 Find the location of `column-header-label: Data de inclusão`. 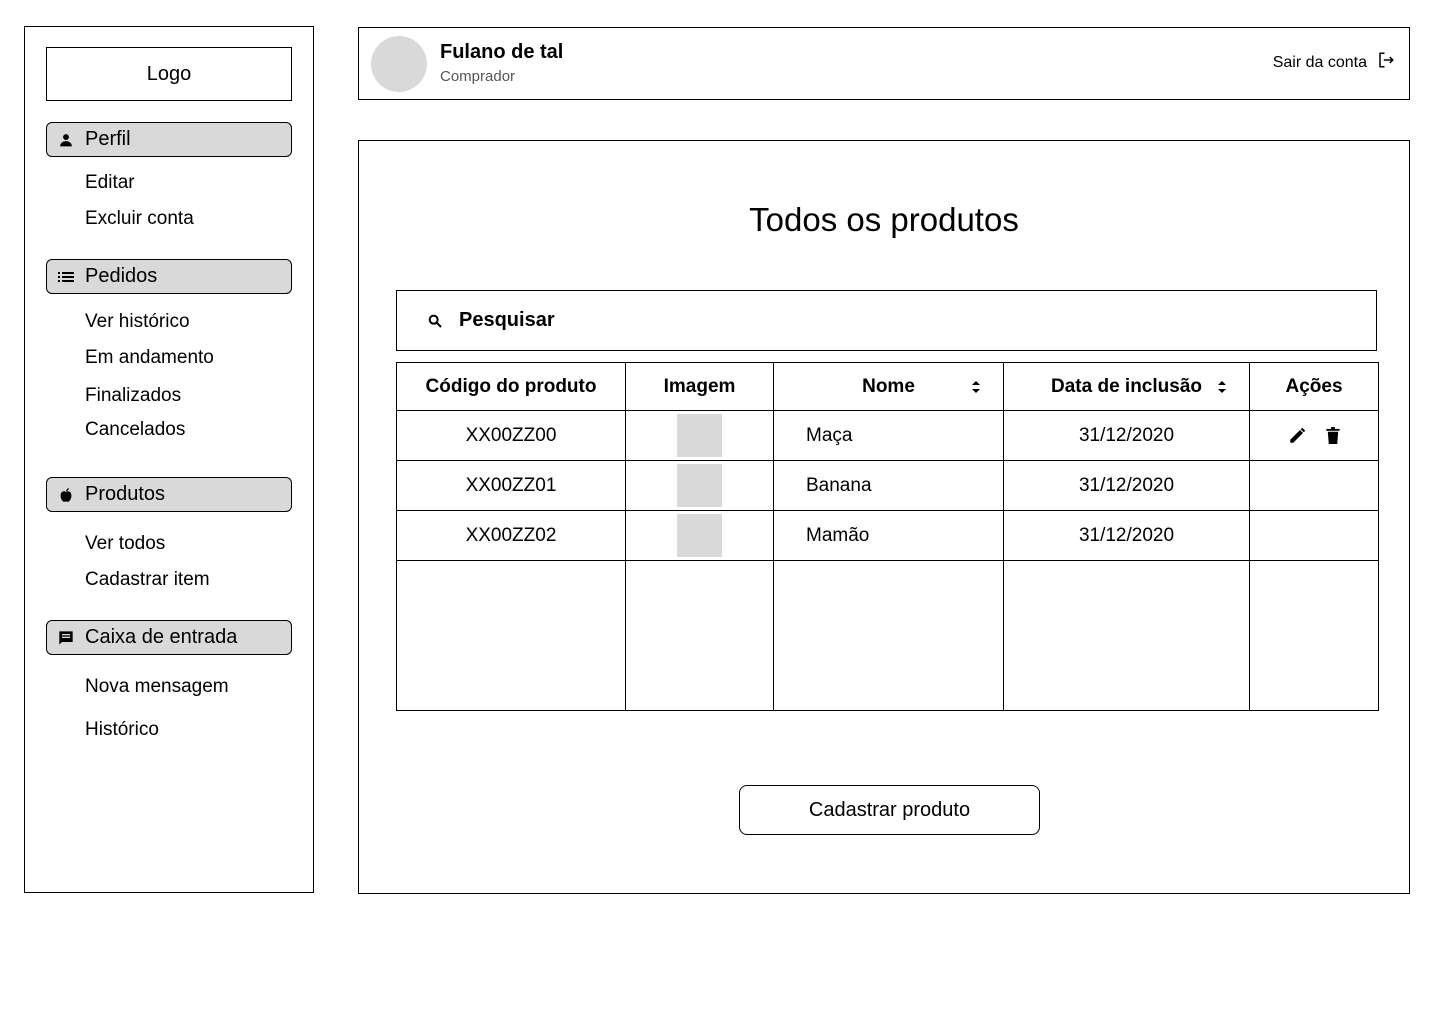

column-header-label: Data de inclusão is located at coordinates (1126, 386).